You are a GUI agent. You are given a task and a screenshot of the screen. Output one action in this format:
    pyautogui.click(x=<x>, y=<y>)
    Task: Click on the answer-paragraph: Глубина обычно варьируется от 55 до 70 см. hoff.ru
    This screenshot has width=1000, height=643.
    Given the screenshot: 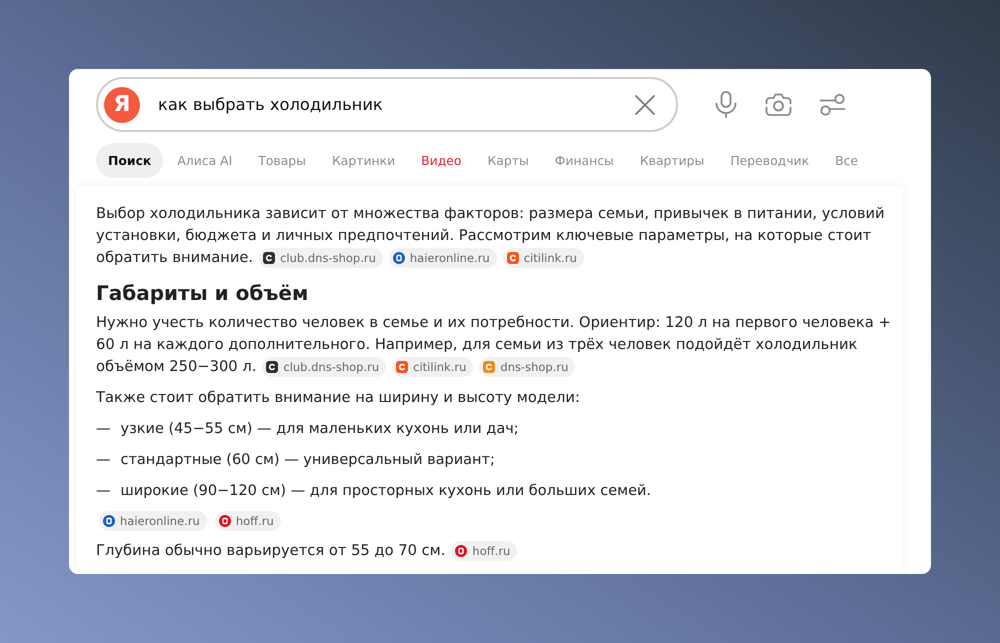 What is the action you would take?
    pyautogui.click(x=496, y=551)
    